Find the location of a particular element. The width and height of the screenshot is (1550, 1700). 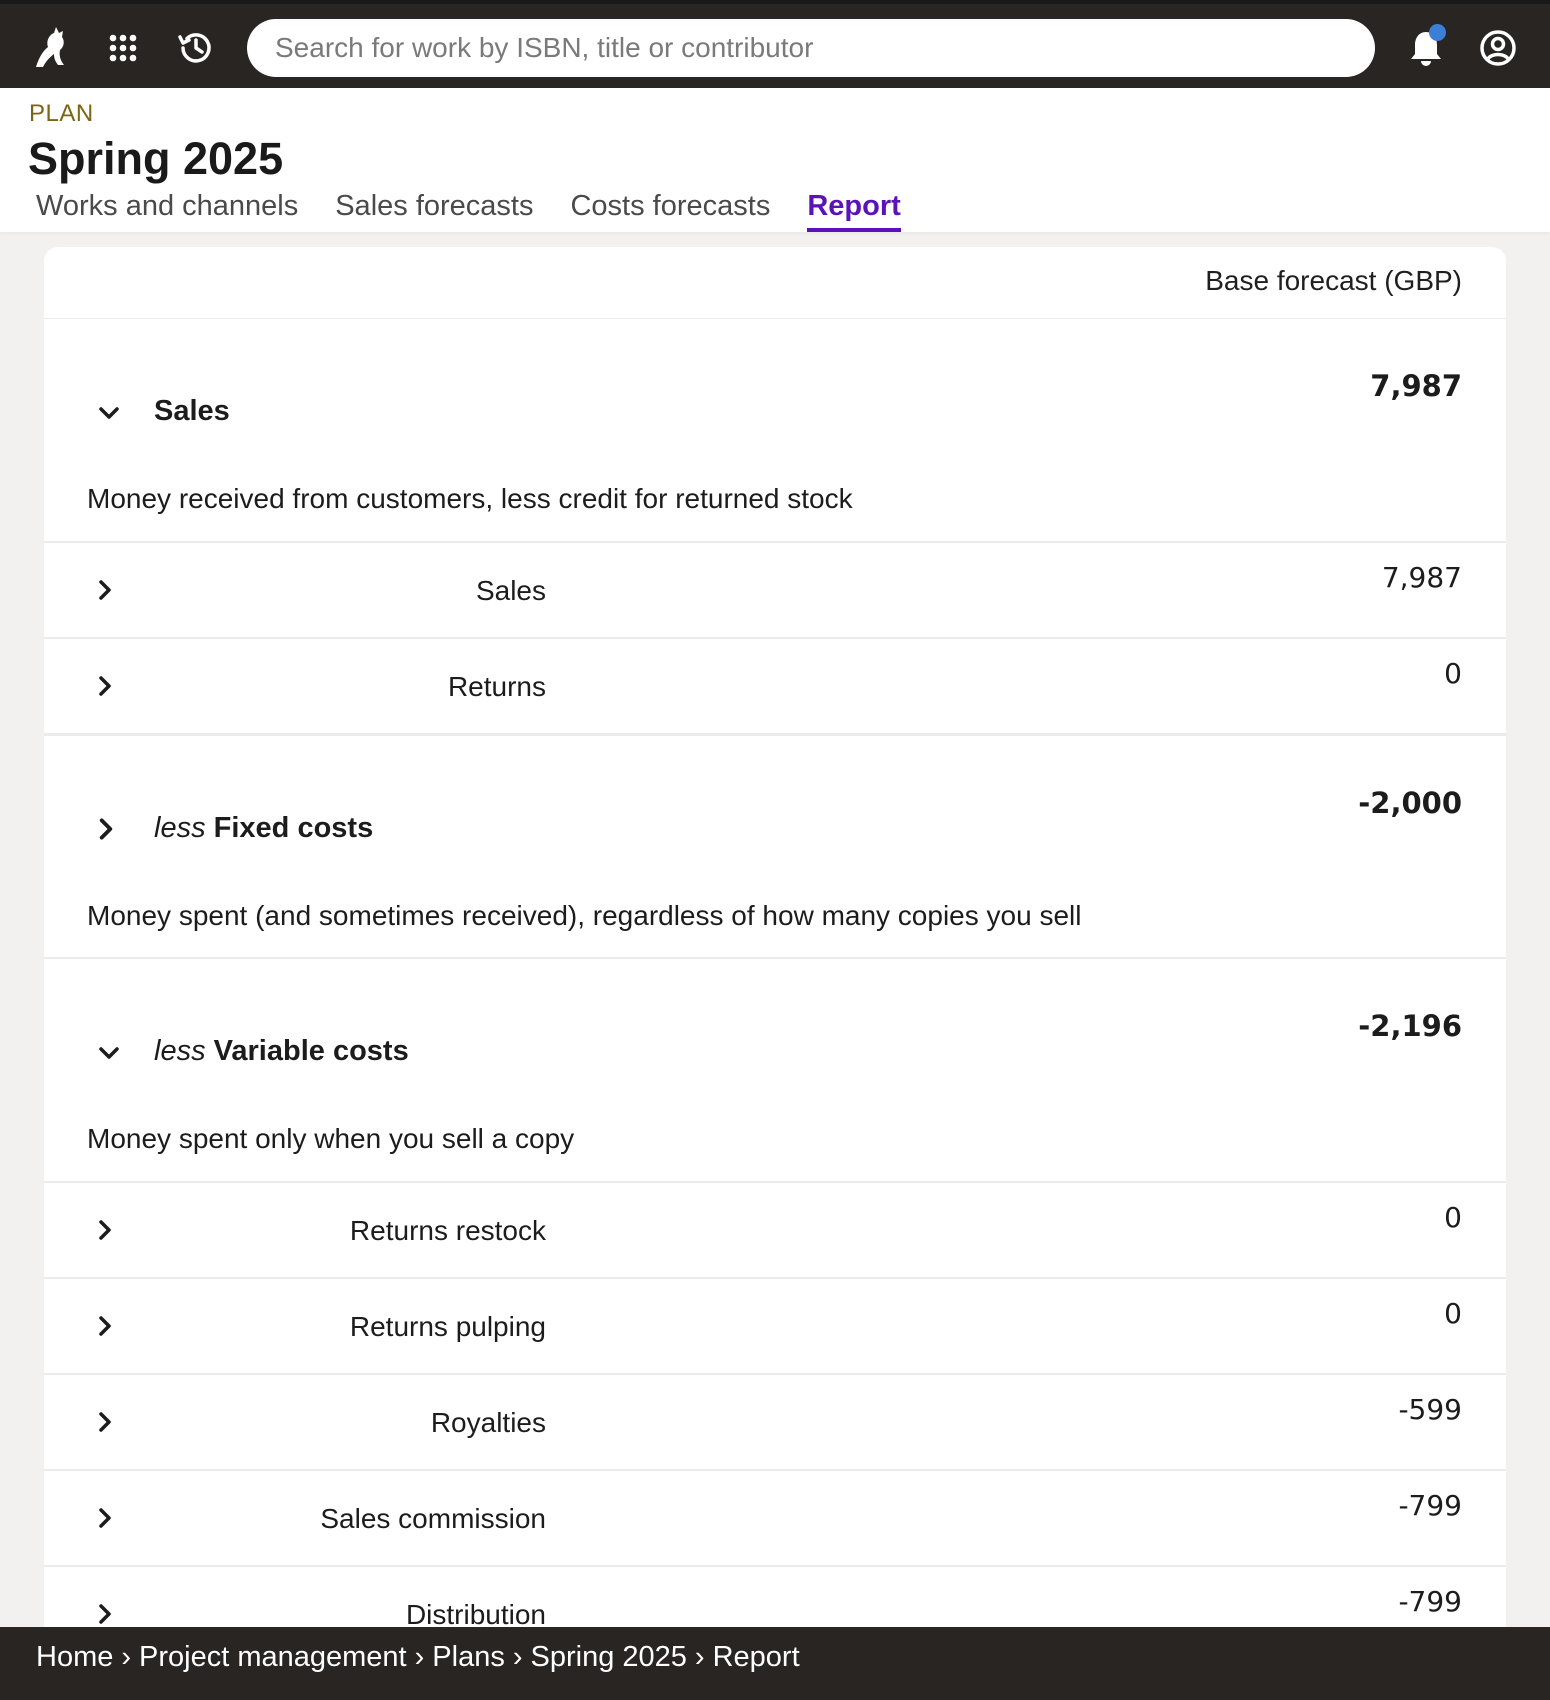

table-row: Sales 7,987 is located at coordinates (775, 591).